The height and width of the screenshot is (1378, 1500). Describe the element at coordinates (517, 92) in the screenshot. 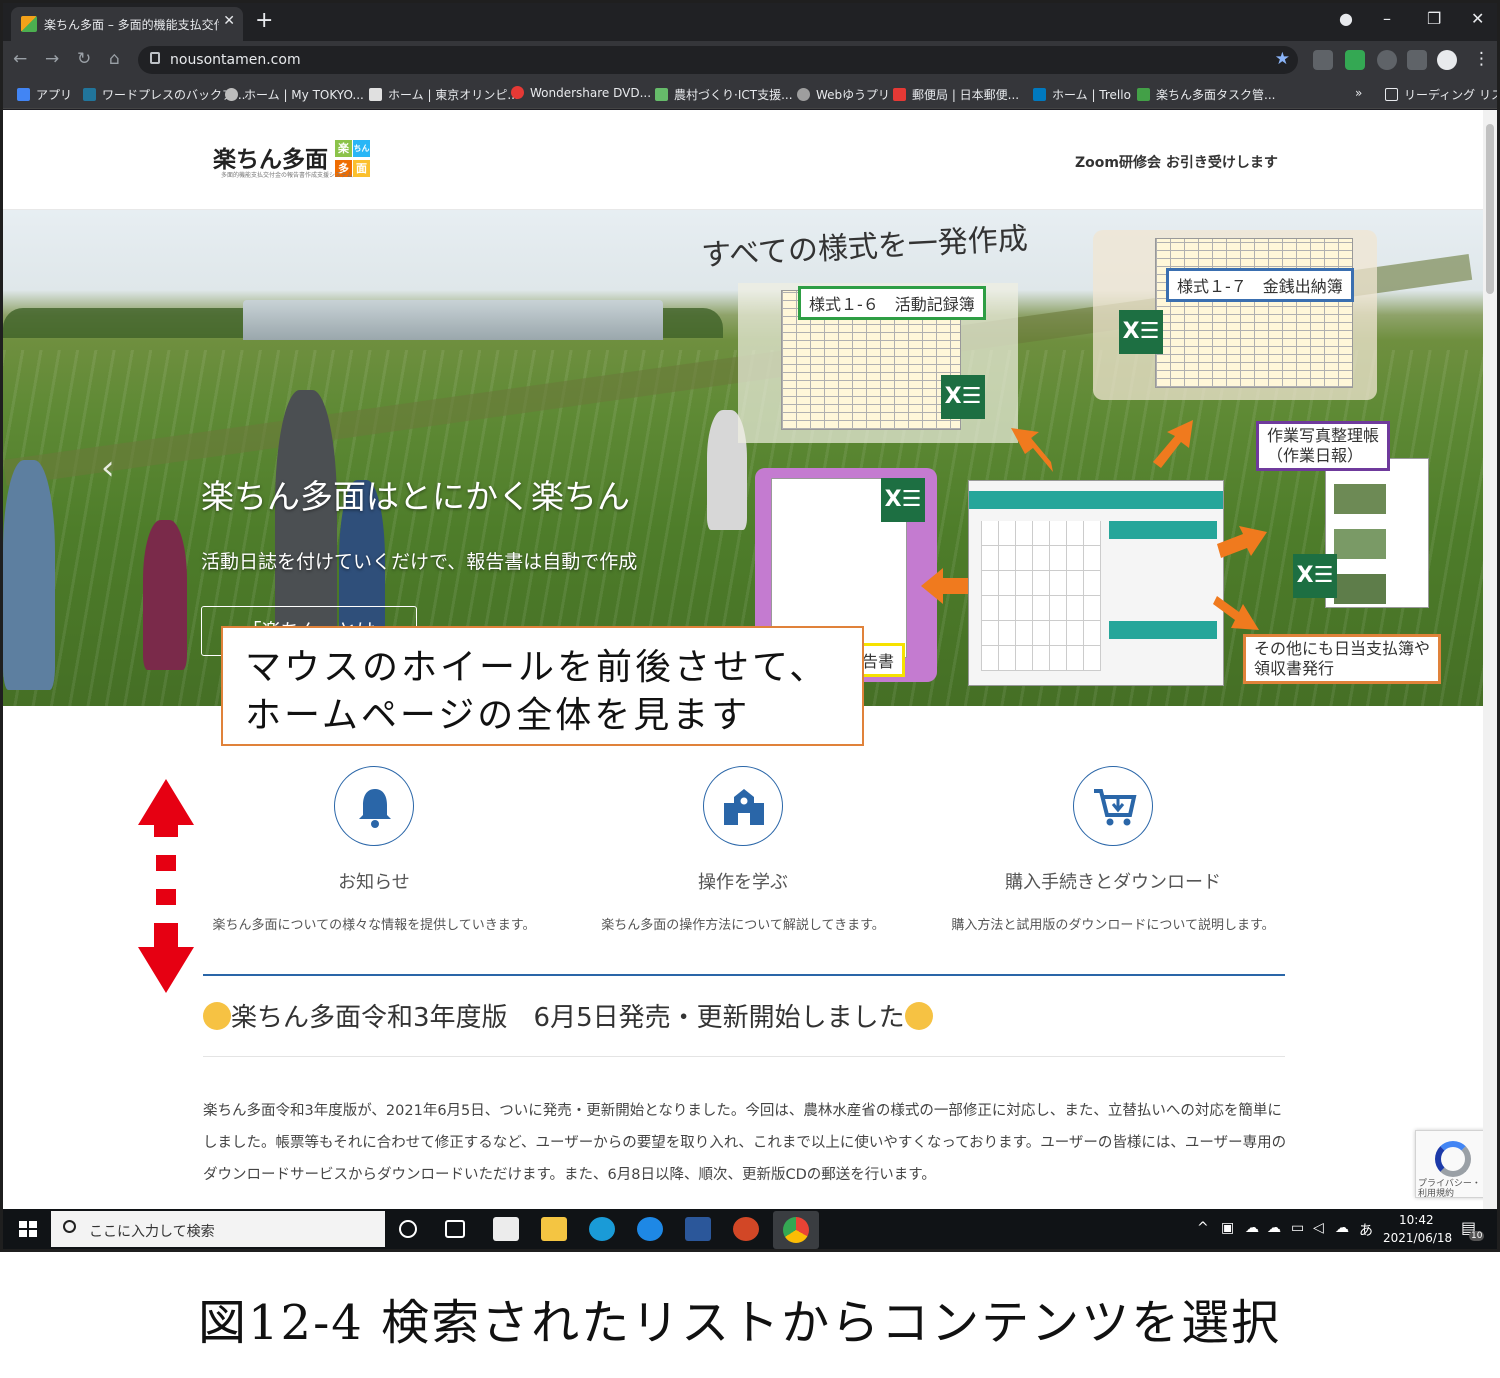

I see `wondershare-icon` at that location.